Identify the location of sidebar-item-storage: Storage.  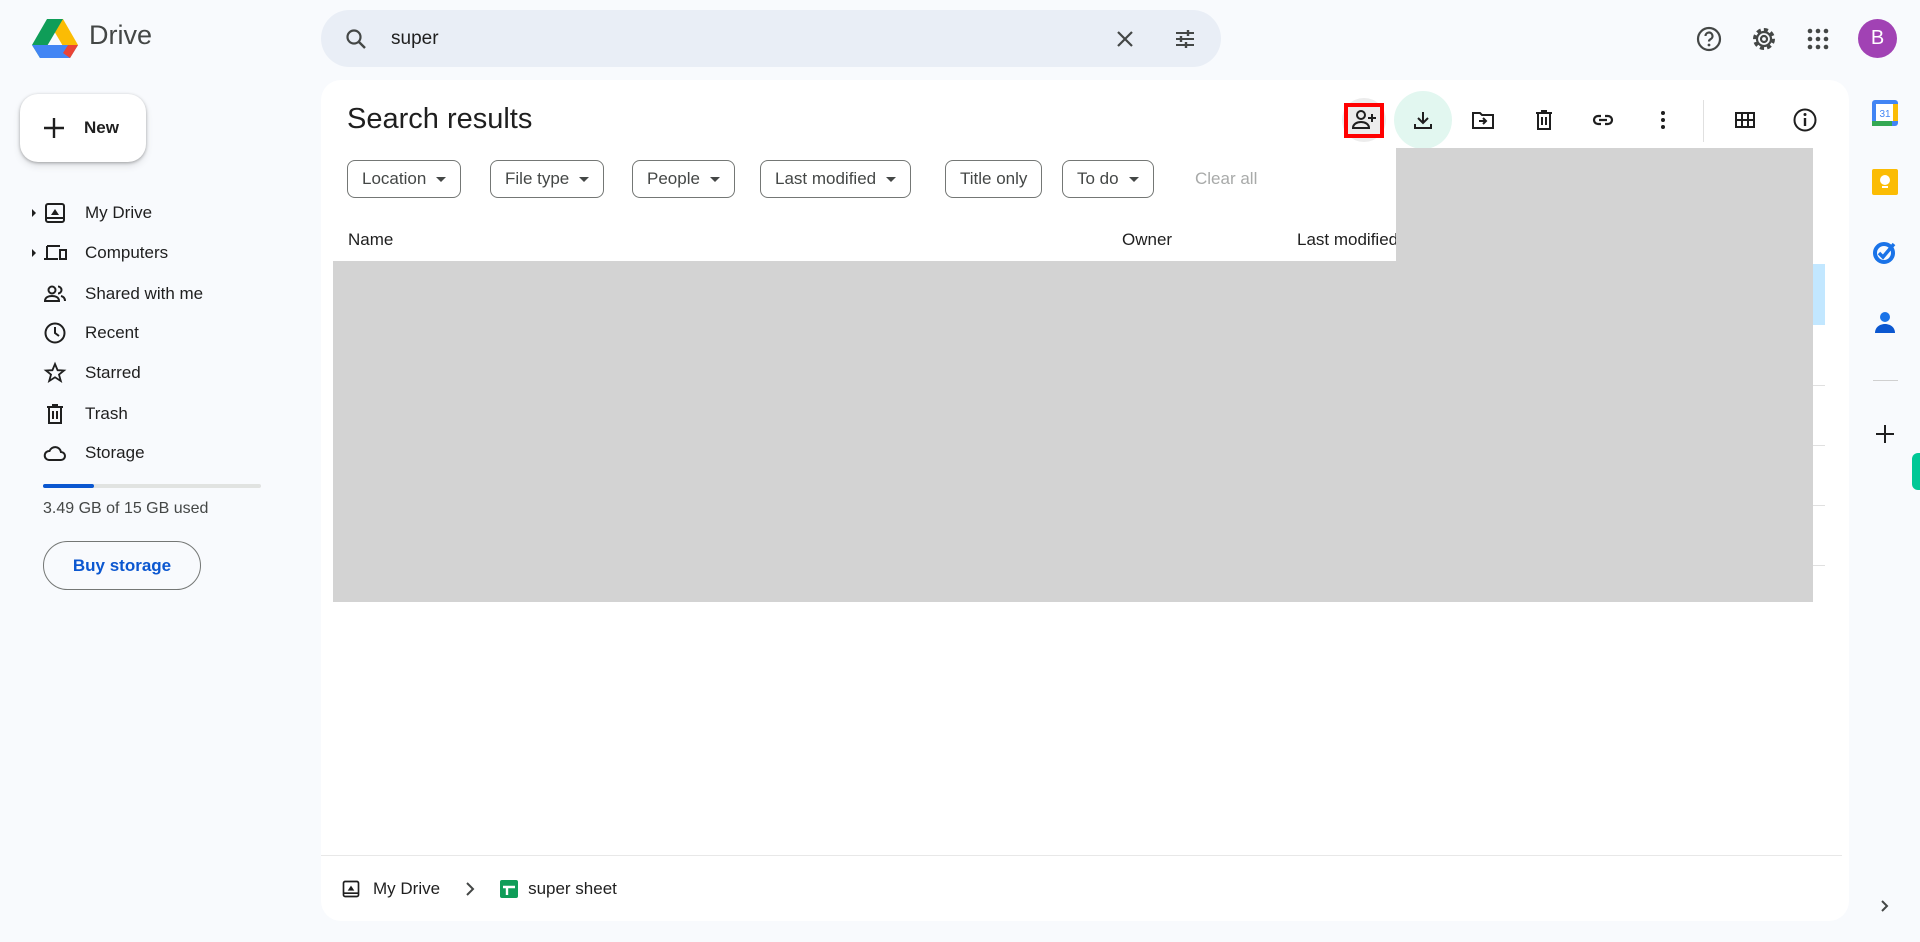
(145, 453).